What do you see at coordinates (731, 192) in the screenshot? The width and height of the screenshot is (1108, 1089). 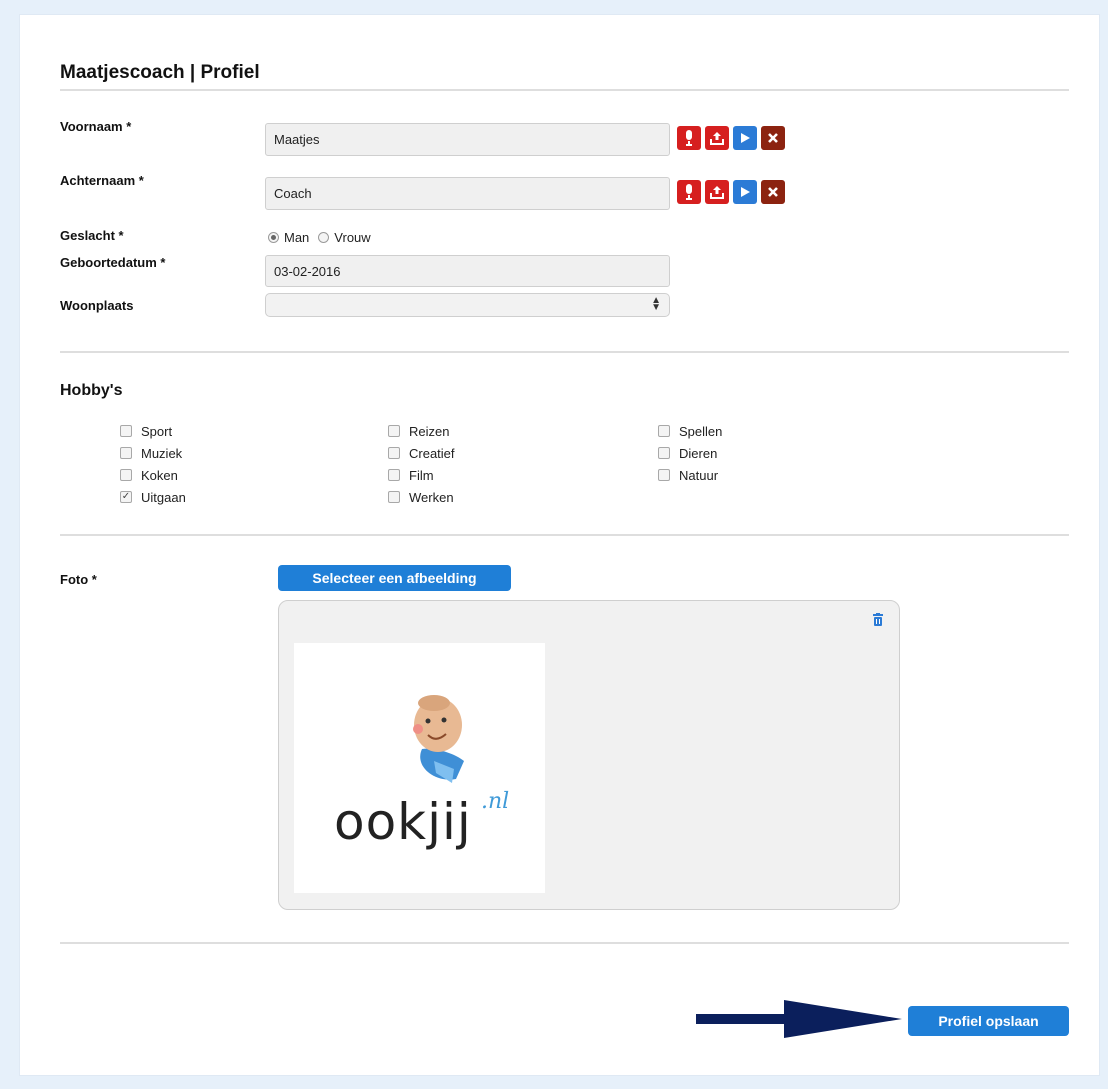 I see `achternaam-actions` at bounding box center [731, 192].